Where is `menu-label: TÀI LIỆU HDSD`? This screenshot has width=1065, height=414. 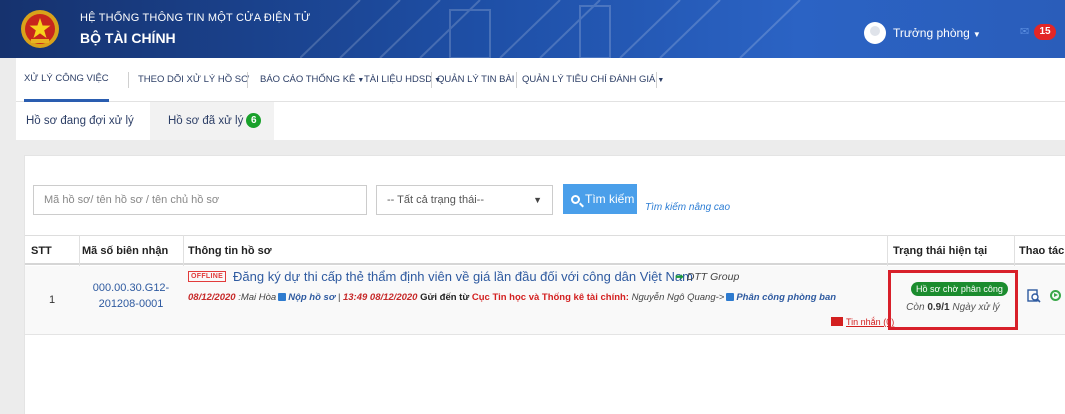 menu-label: TÀI LIỆU HDSD is located at coordinates (398, 79).